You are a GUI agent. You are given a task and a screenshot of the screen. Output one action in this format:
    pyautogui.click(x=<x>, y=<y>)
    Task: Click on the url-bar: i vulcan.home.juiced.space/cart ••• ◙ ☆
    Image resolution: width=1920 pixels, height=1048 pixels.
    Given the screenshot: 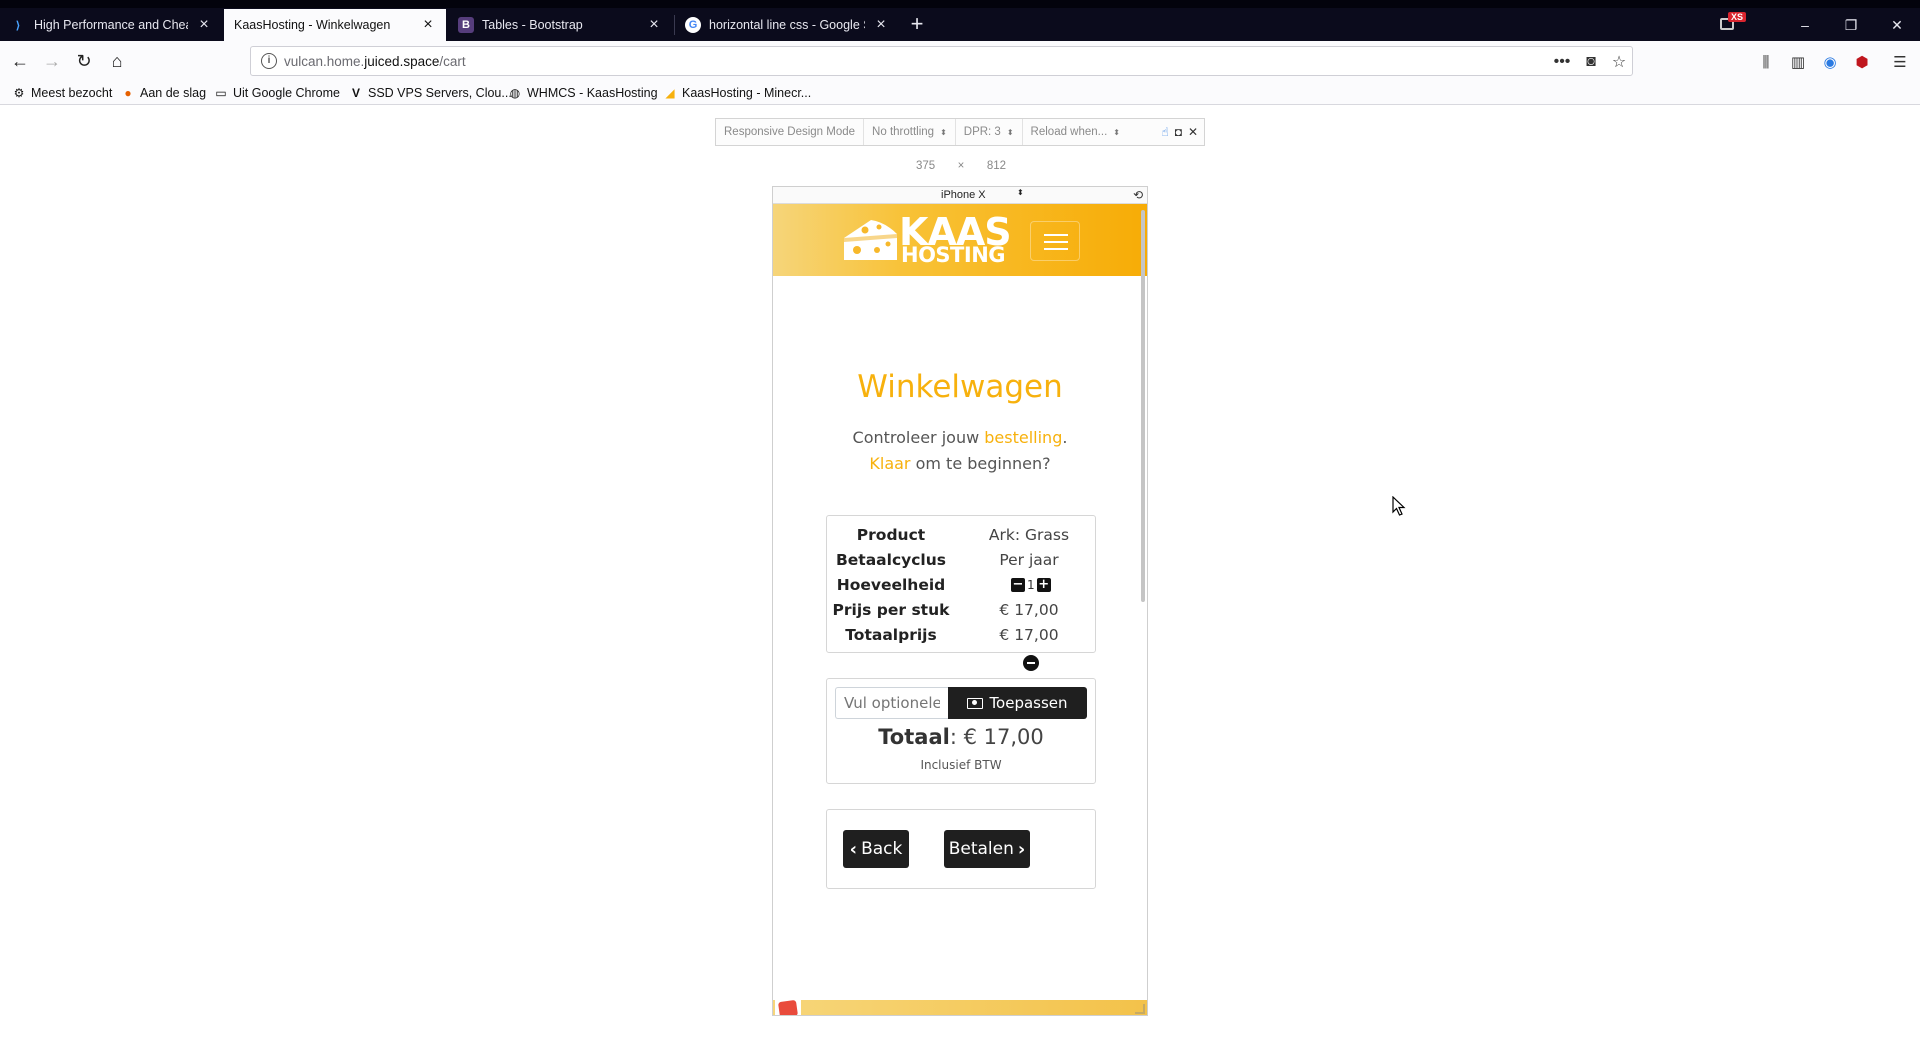 What is the action you would take?
    pyautogui.click(x=941, y=61)
    